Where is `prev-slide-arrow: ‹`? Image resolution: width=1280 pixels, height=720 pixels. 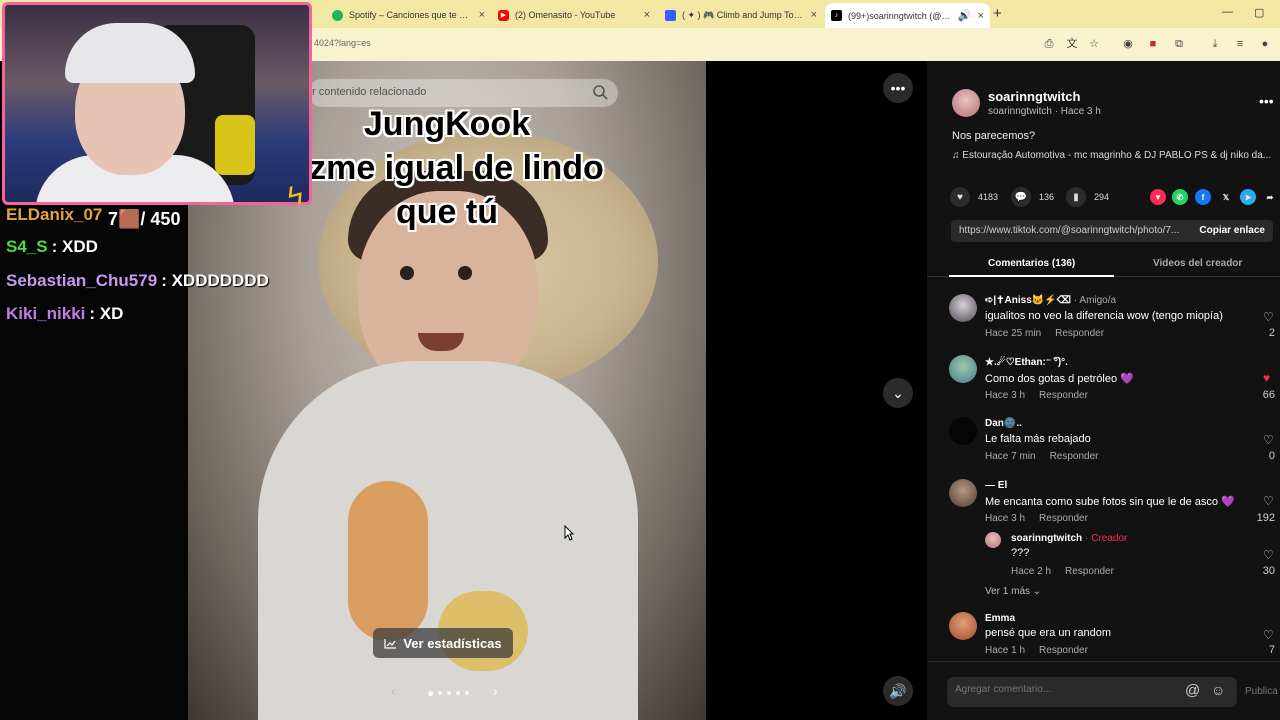
prev-slide-arrow: ‹ is located at coordinates (393, 691).